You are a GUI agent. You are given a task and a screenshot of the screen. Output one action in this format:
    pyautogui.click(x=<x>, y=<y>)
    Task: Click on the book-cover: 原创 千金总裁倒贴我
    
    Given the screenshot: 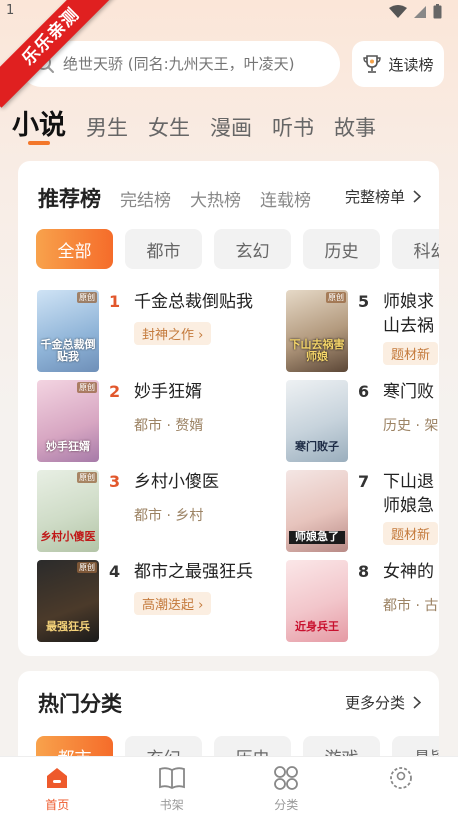 What is the action you would take?
    pyautogui.click(x=68, y=331)
    